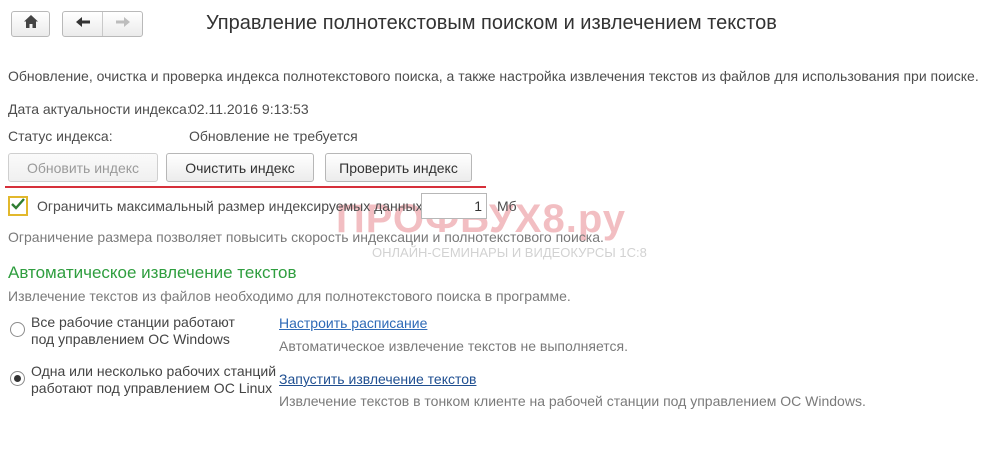 This screenshot has width=1001, height=466. What do you see at coordinates (130, 339) in the screenshot?
I see `radio-windows-label-line2: под управлением ОС Windows` at bounding box center [130, 339].